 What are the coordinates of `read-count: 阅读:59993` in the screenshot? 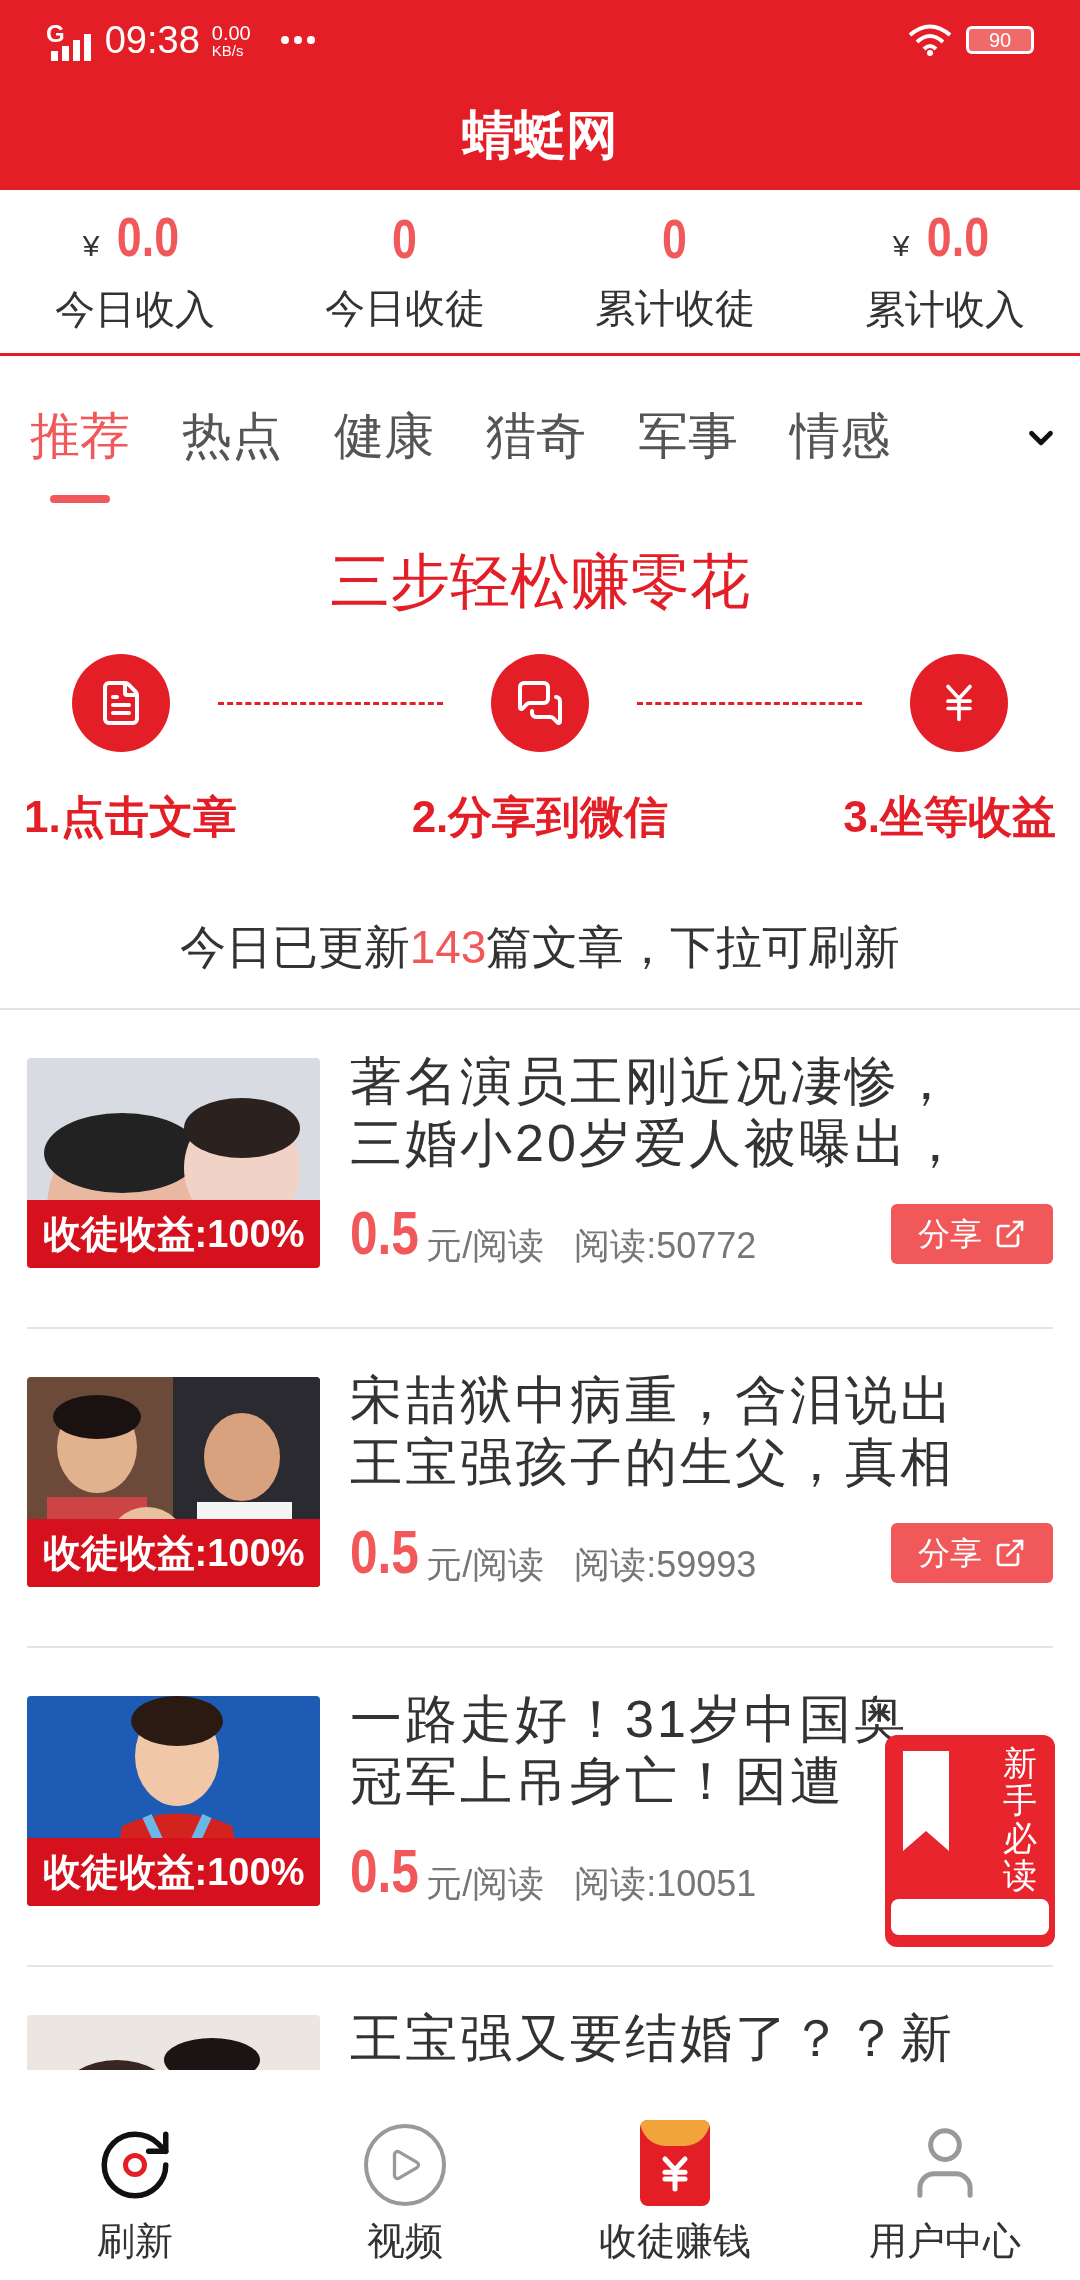 It's located at (665, 1565).